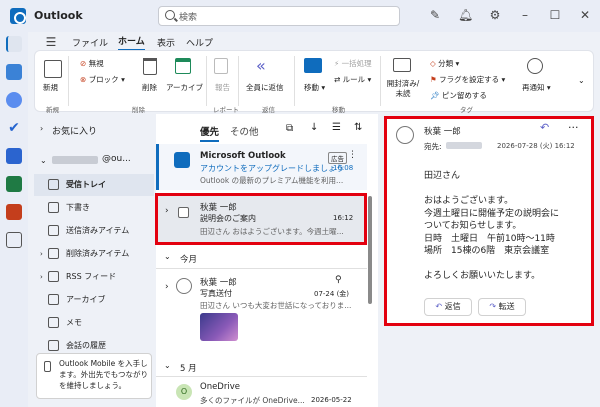  I want to click on section-this-month: 今月, so click(188, 259).